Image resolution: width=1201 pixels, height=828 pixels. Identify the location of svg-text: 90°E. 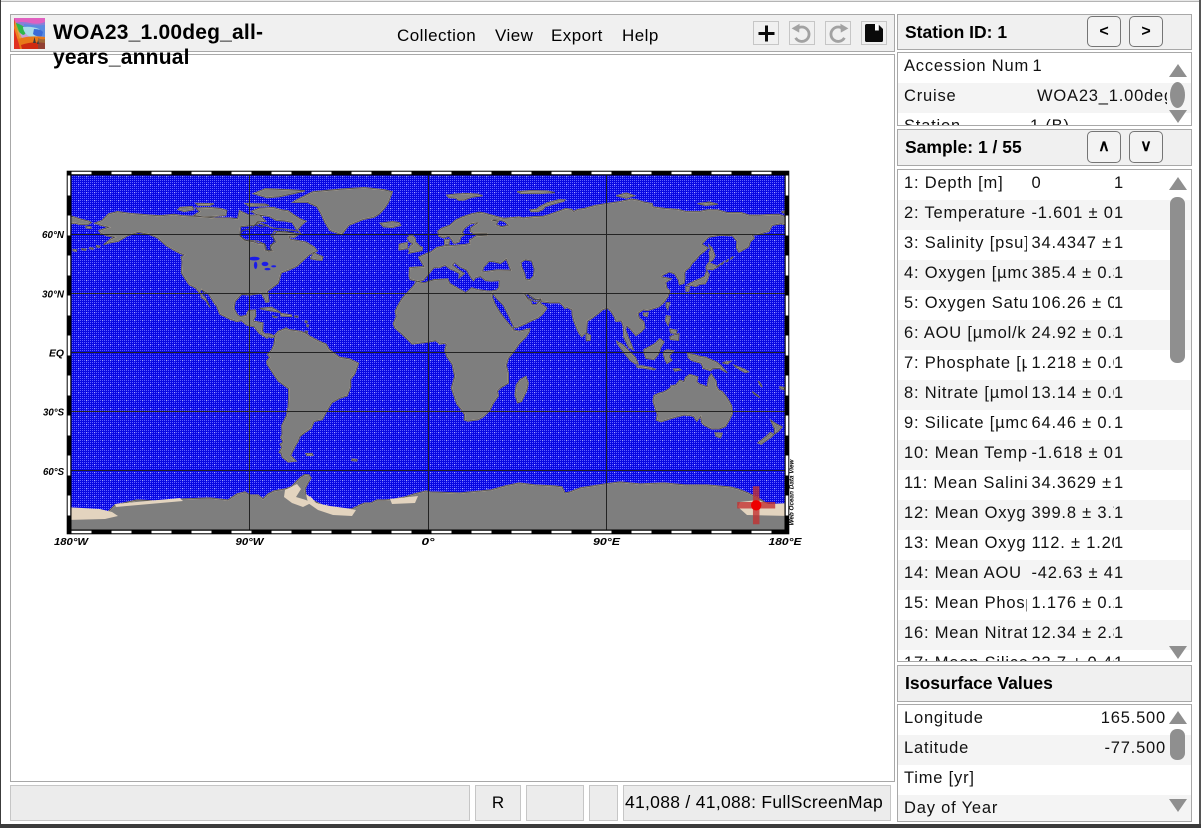
(607, 542).